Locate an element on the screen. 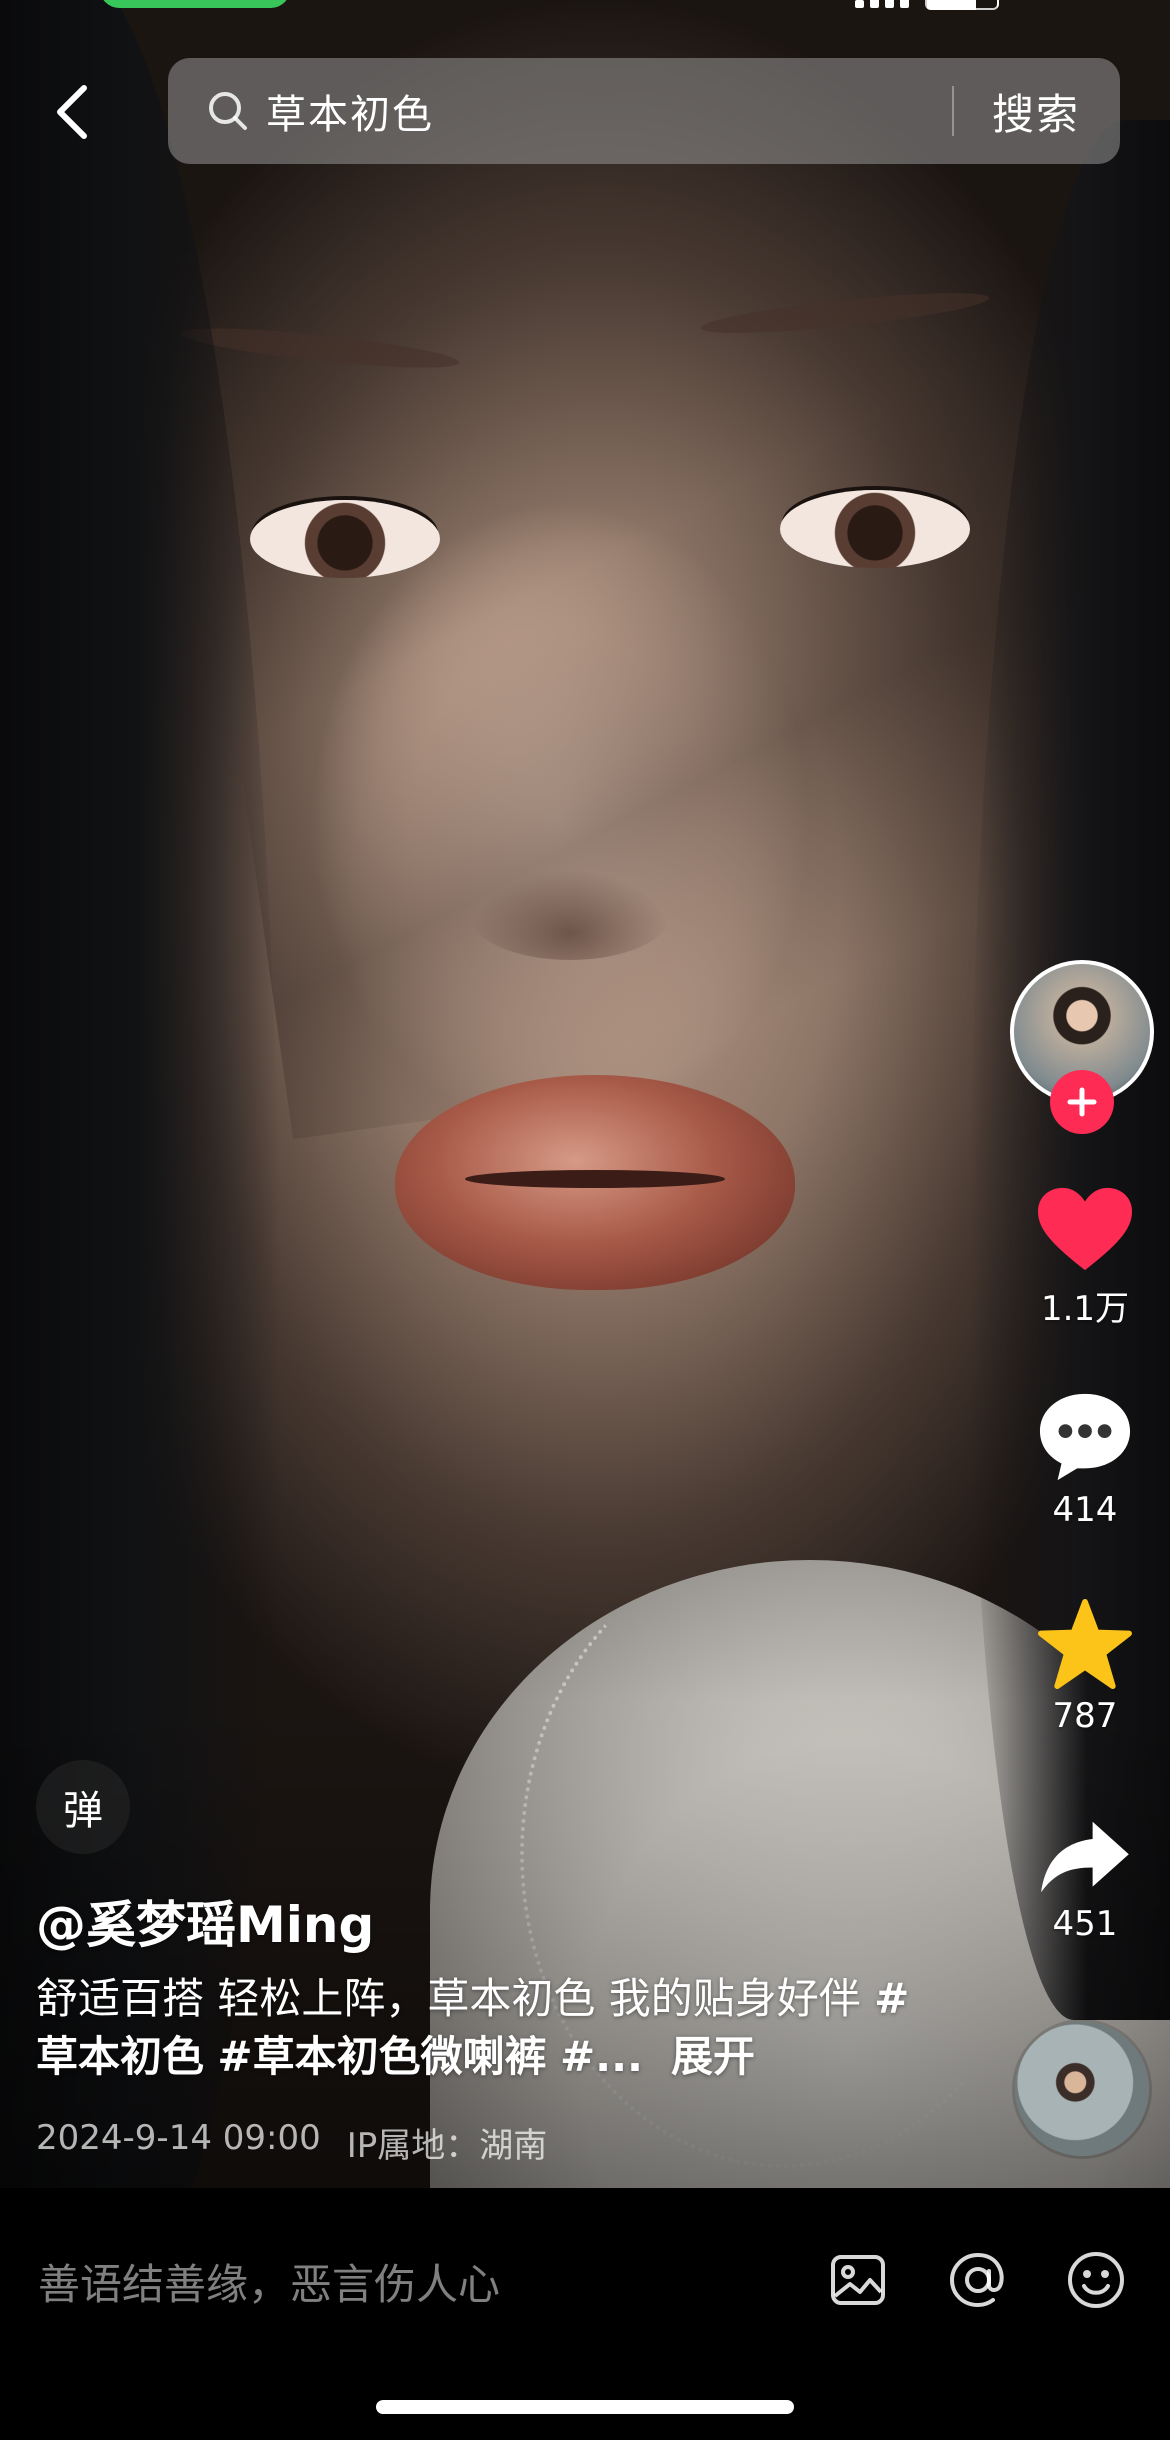  back-button is located at coordinates (72, 112).